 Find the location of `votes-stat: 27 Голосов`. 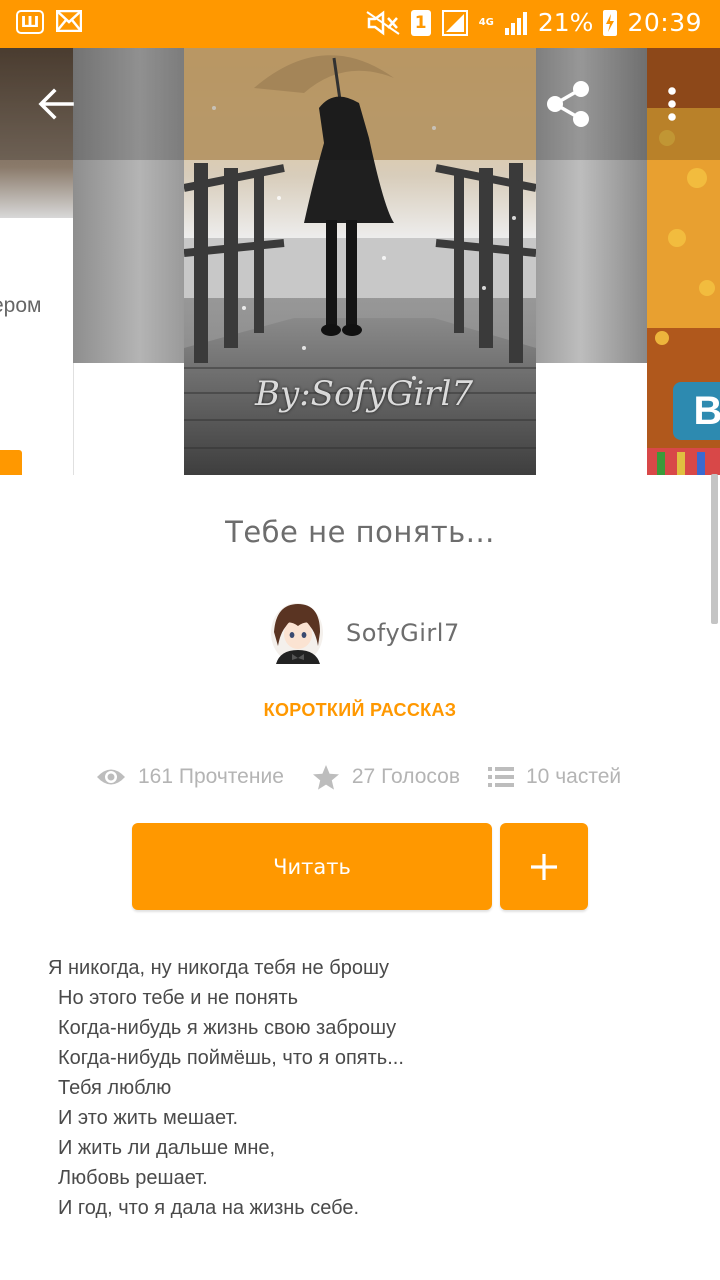

votes-stat: 27 Голосов is located at coordinates (386, 777).